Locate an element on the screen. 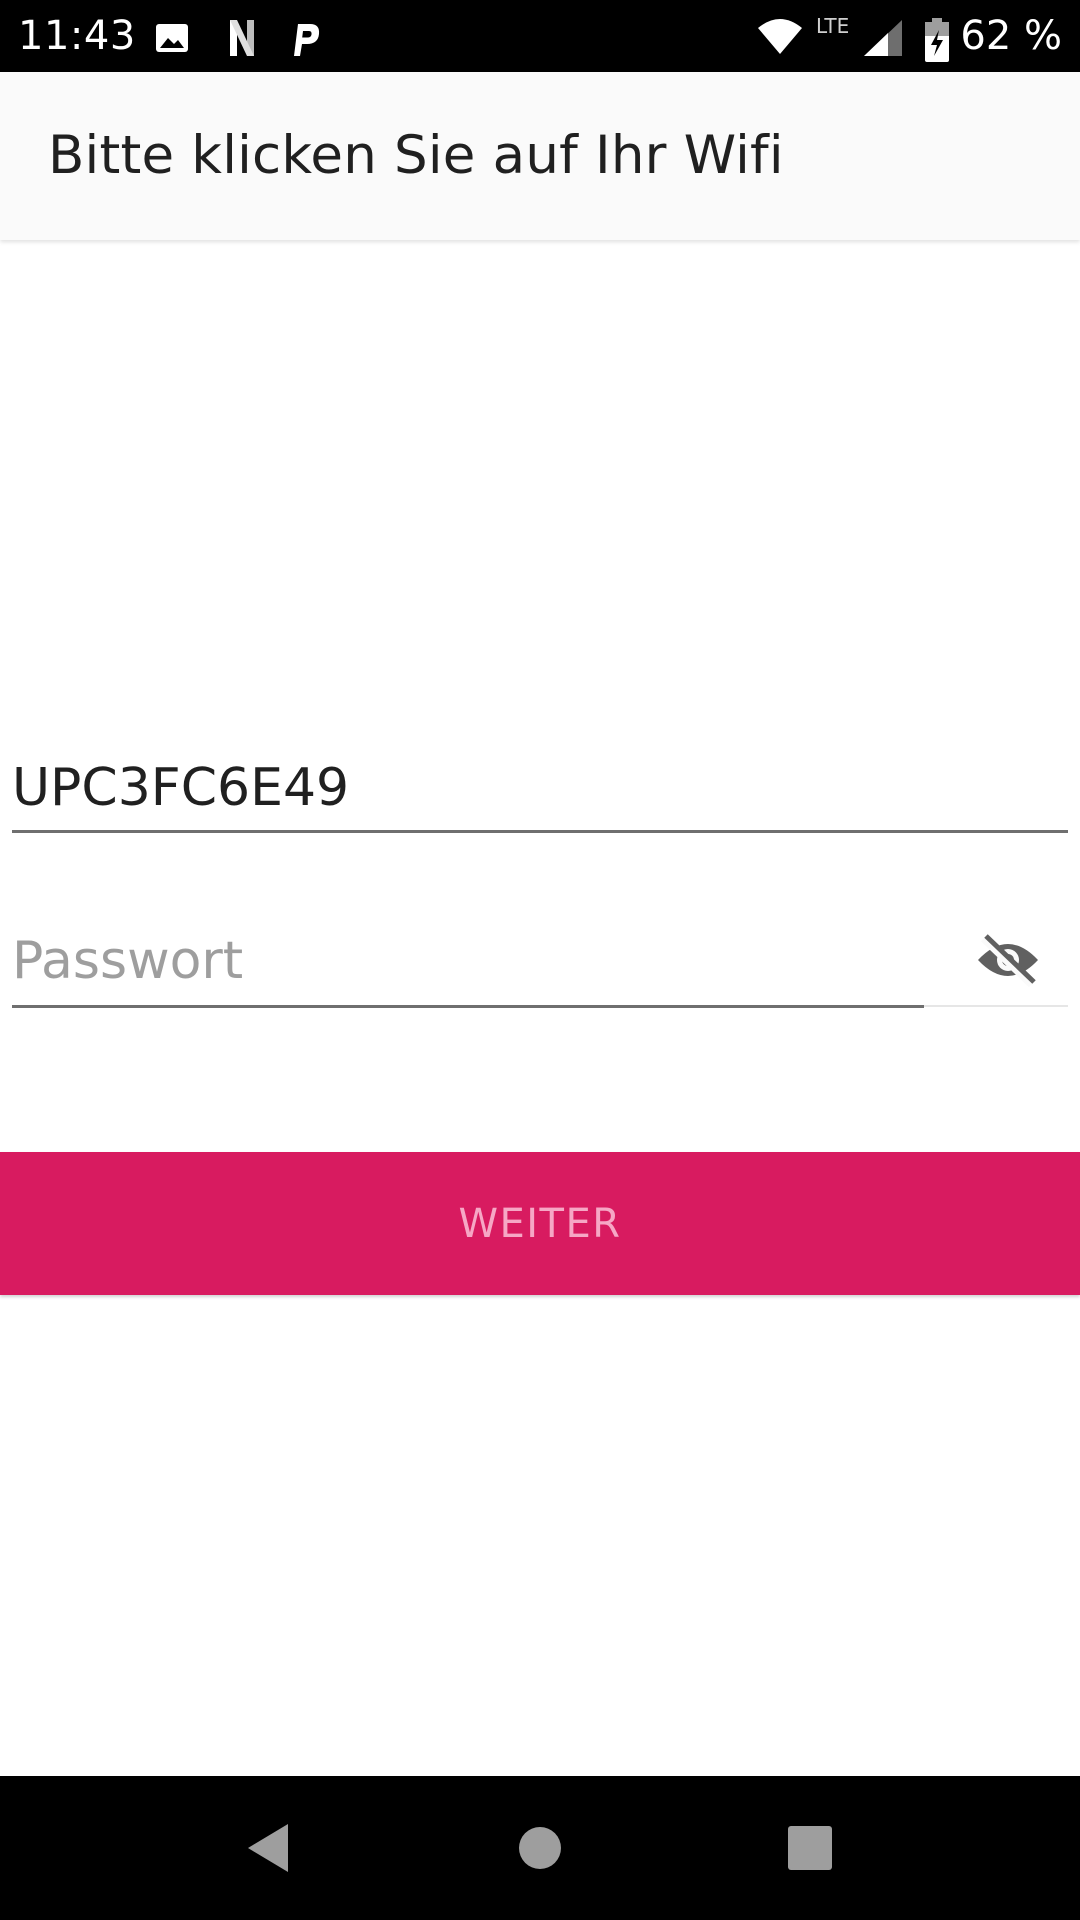 The width and height of the screenshot is (1080, 1920). ssid-value: UPC3FC6E49 is located at coordinates (181, 788).